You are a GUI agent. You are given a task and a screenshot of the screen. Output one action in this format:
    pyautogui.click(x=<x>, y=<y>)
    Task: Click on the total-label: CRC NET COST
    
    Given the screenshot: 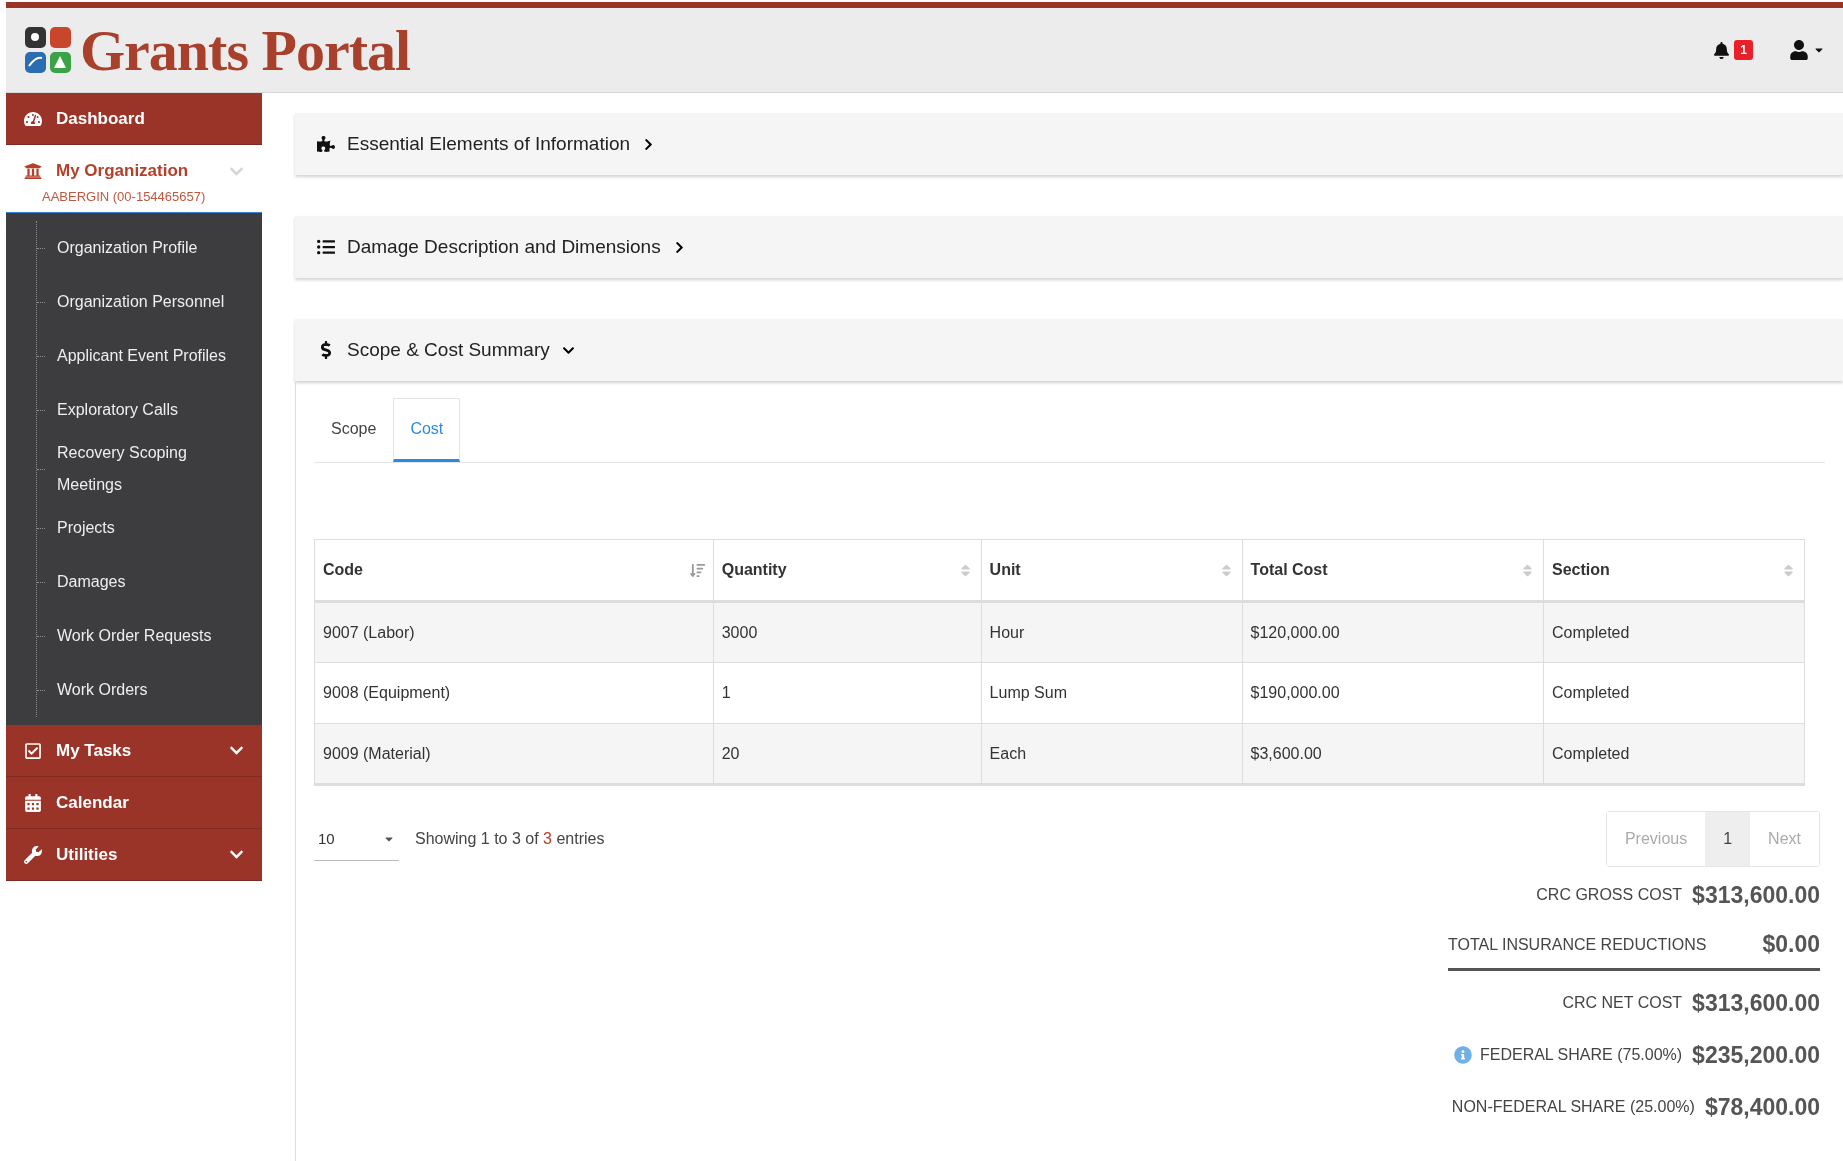 What is the action you would take?
    pyautogui.click(x=1622, y=1003)
    